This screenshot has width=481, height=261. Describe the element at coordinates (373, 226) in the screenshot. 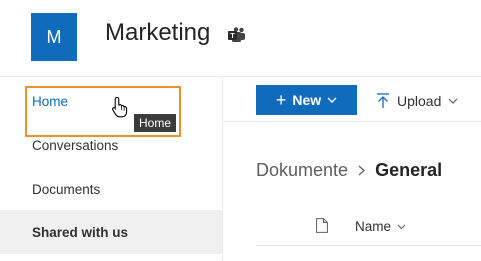

I see `column-header-label: Name` at that location.